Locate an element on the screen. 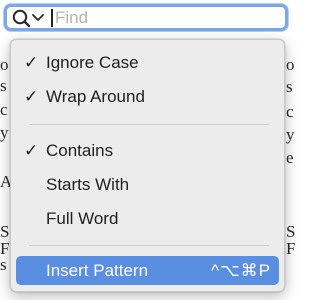 This screenshot has width=320, height=300. keyboard-shortcut: ^⌥⌘P is located at coordinates (241, 270).